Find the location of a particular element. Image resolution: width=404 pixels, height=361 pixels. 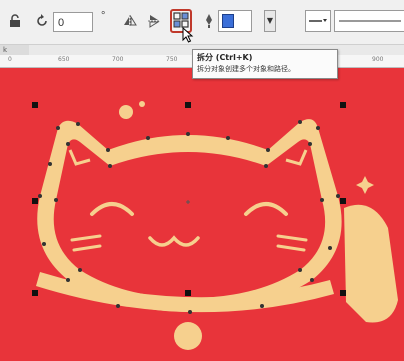

line-style-icon is located at coordinates (318, 20).